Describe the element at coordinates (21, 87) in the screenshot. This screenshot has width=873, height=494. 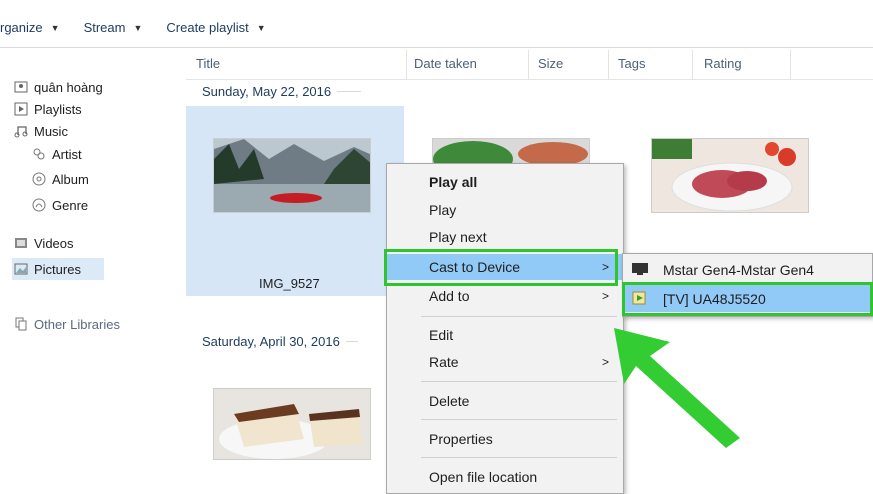
I see `user-library-icon` at that location.